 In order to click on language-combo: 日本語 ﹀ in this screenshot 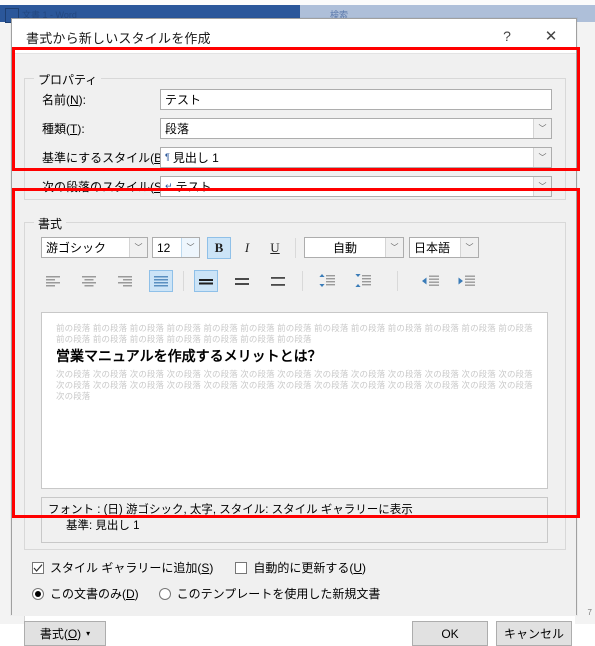, I will do `click(444, 247)`.